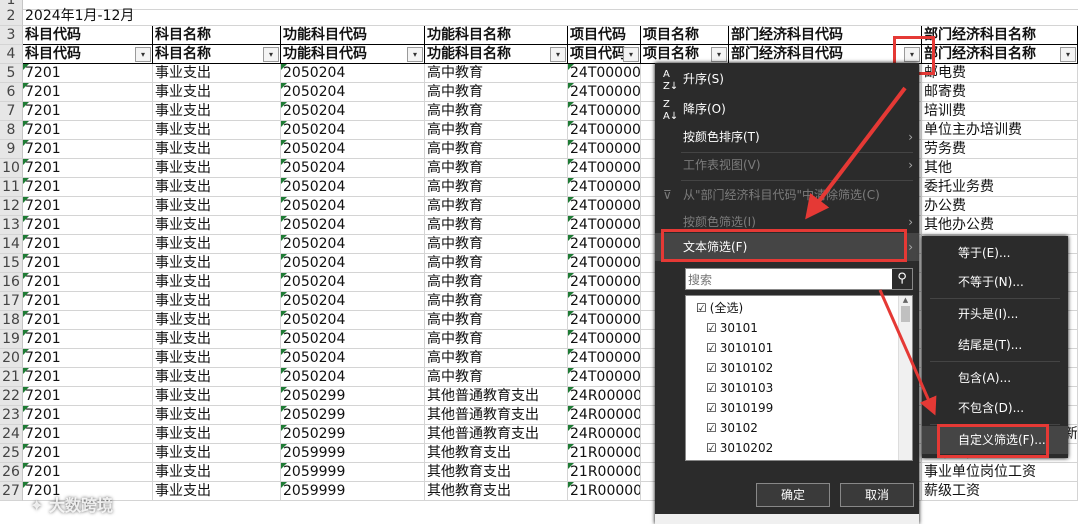 This screenshot has height=524, width=1078. What do you see at coordinates (11, 206) in the screenshot?
I see `row-header: 12` at bounding box center [11, 206].